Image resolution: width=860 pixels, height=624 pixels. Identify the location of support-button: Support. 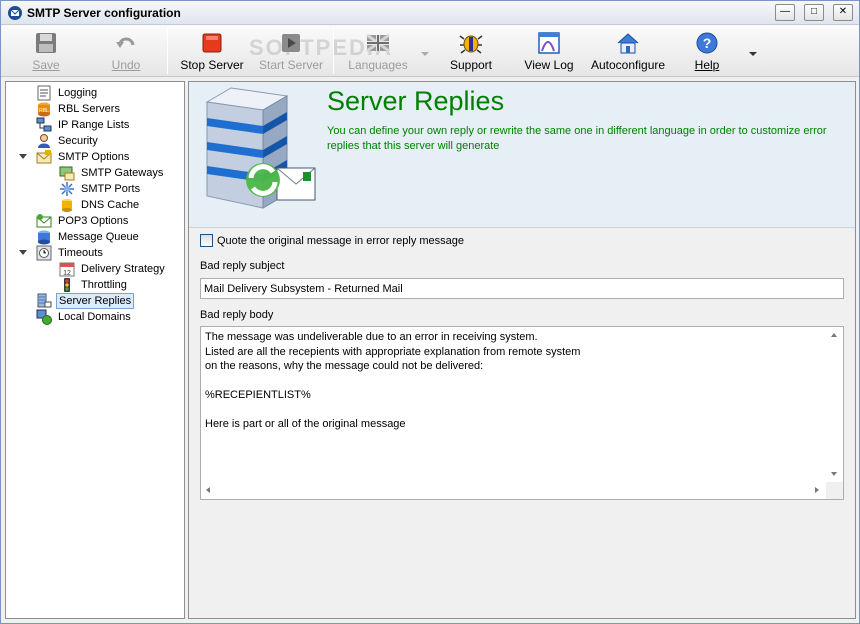
(471, 51).